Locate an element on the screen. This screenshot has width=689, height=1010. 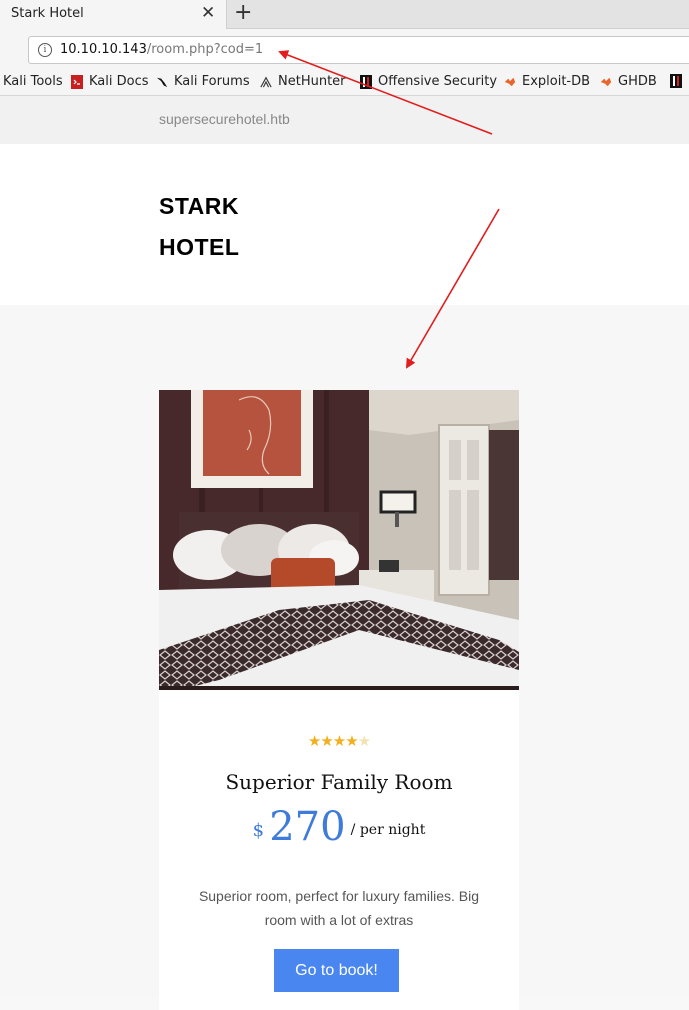
bookmark-label: NetHunter is located at coordinates (312, 81).